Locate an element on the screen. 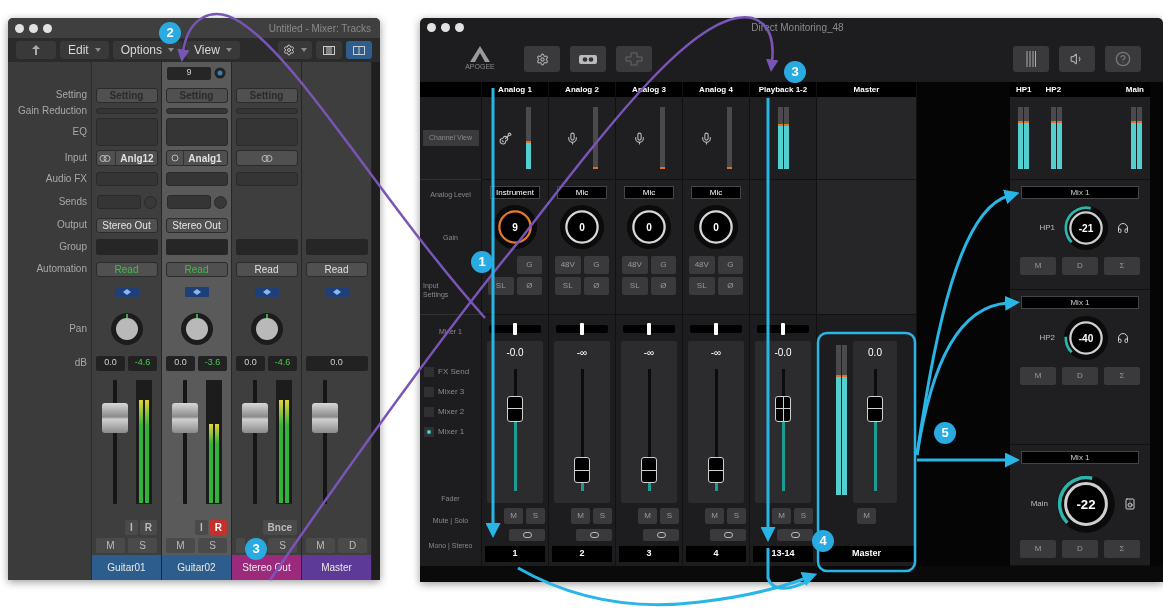 This screenshot has width=1163, height=613. menu-button: View is located at coordinates (213, 50).